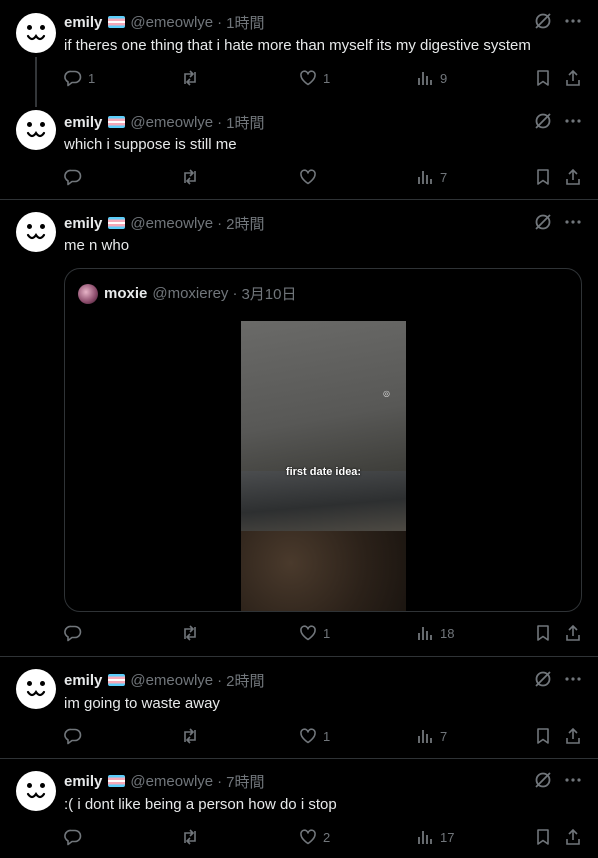 The height and width of the screenshot is (858, 598). Describe the element at coordinates (435, 837) in the screenshot. I see `views-button: 17` at that location.